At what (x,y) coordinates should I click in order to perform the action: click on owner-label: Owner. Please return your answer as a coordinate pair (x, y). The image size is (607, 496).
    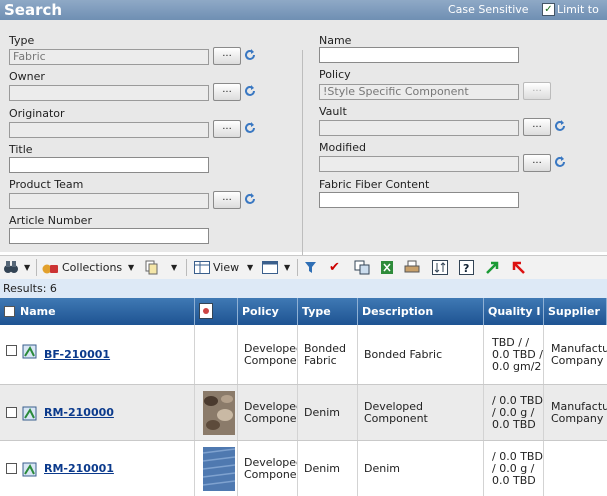
    Looking at the image, I should click on (27, 76).